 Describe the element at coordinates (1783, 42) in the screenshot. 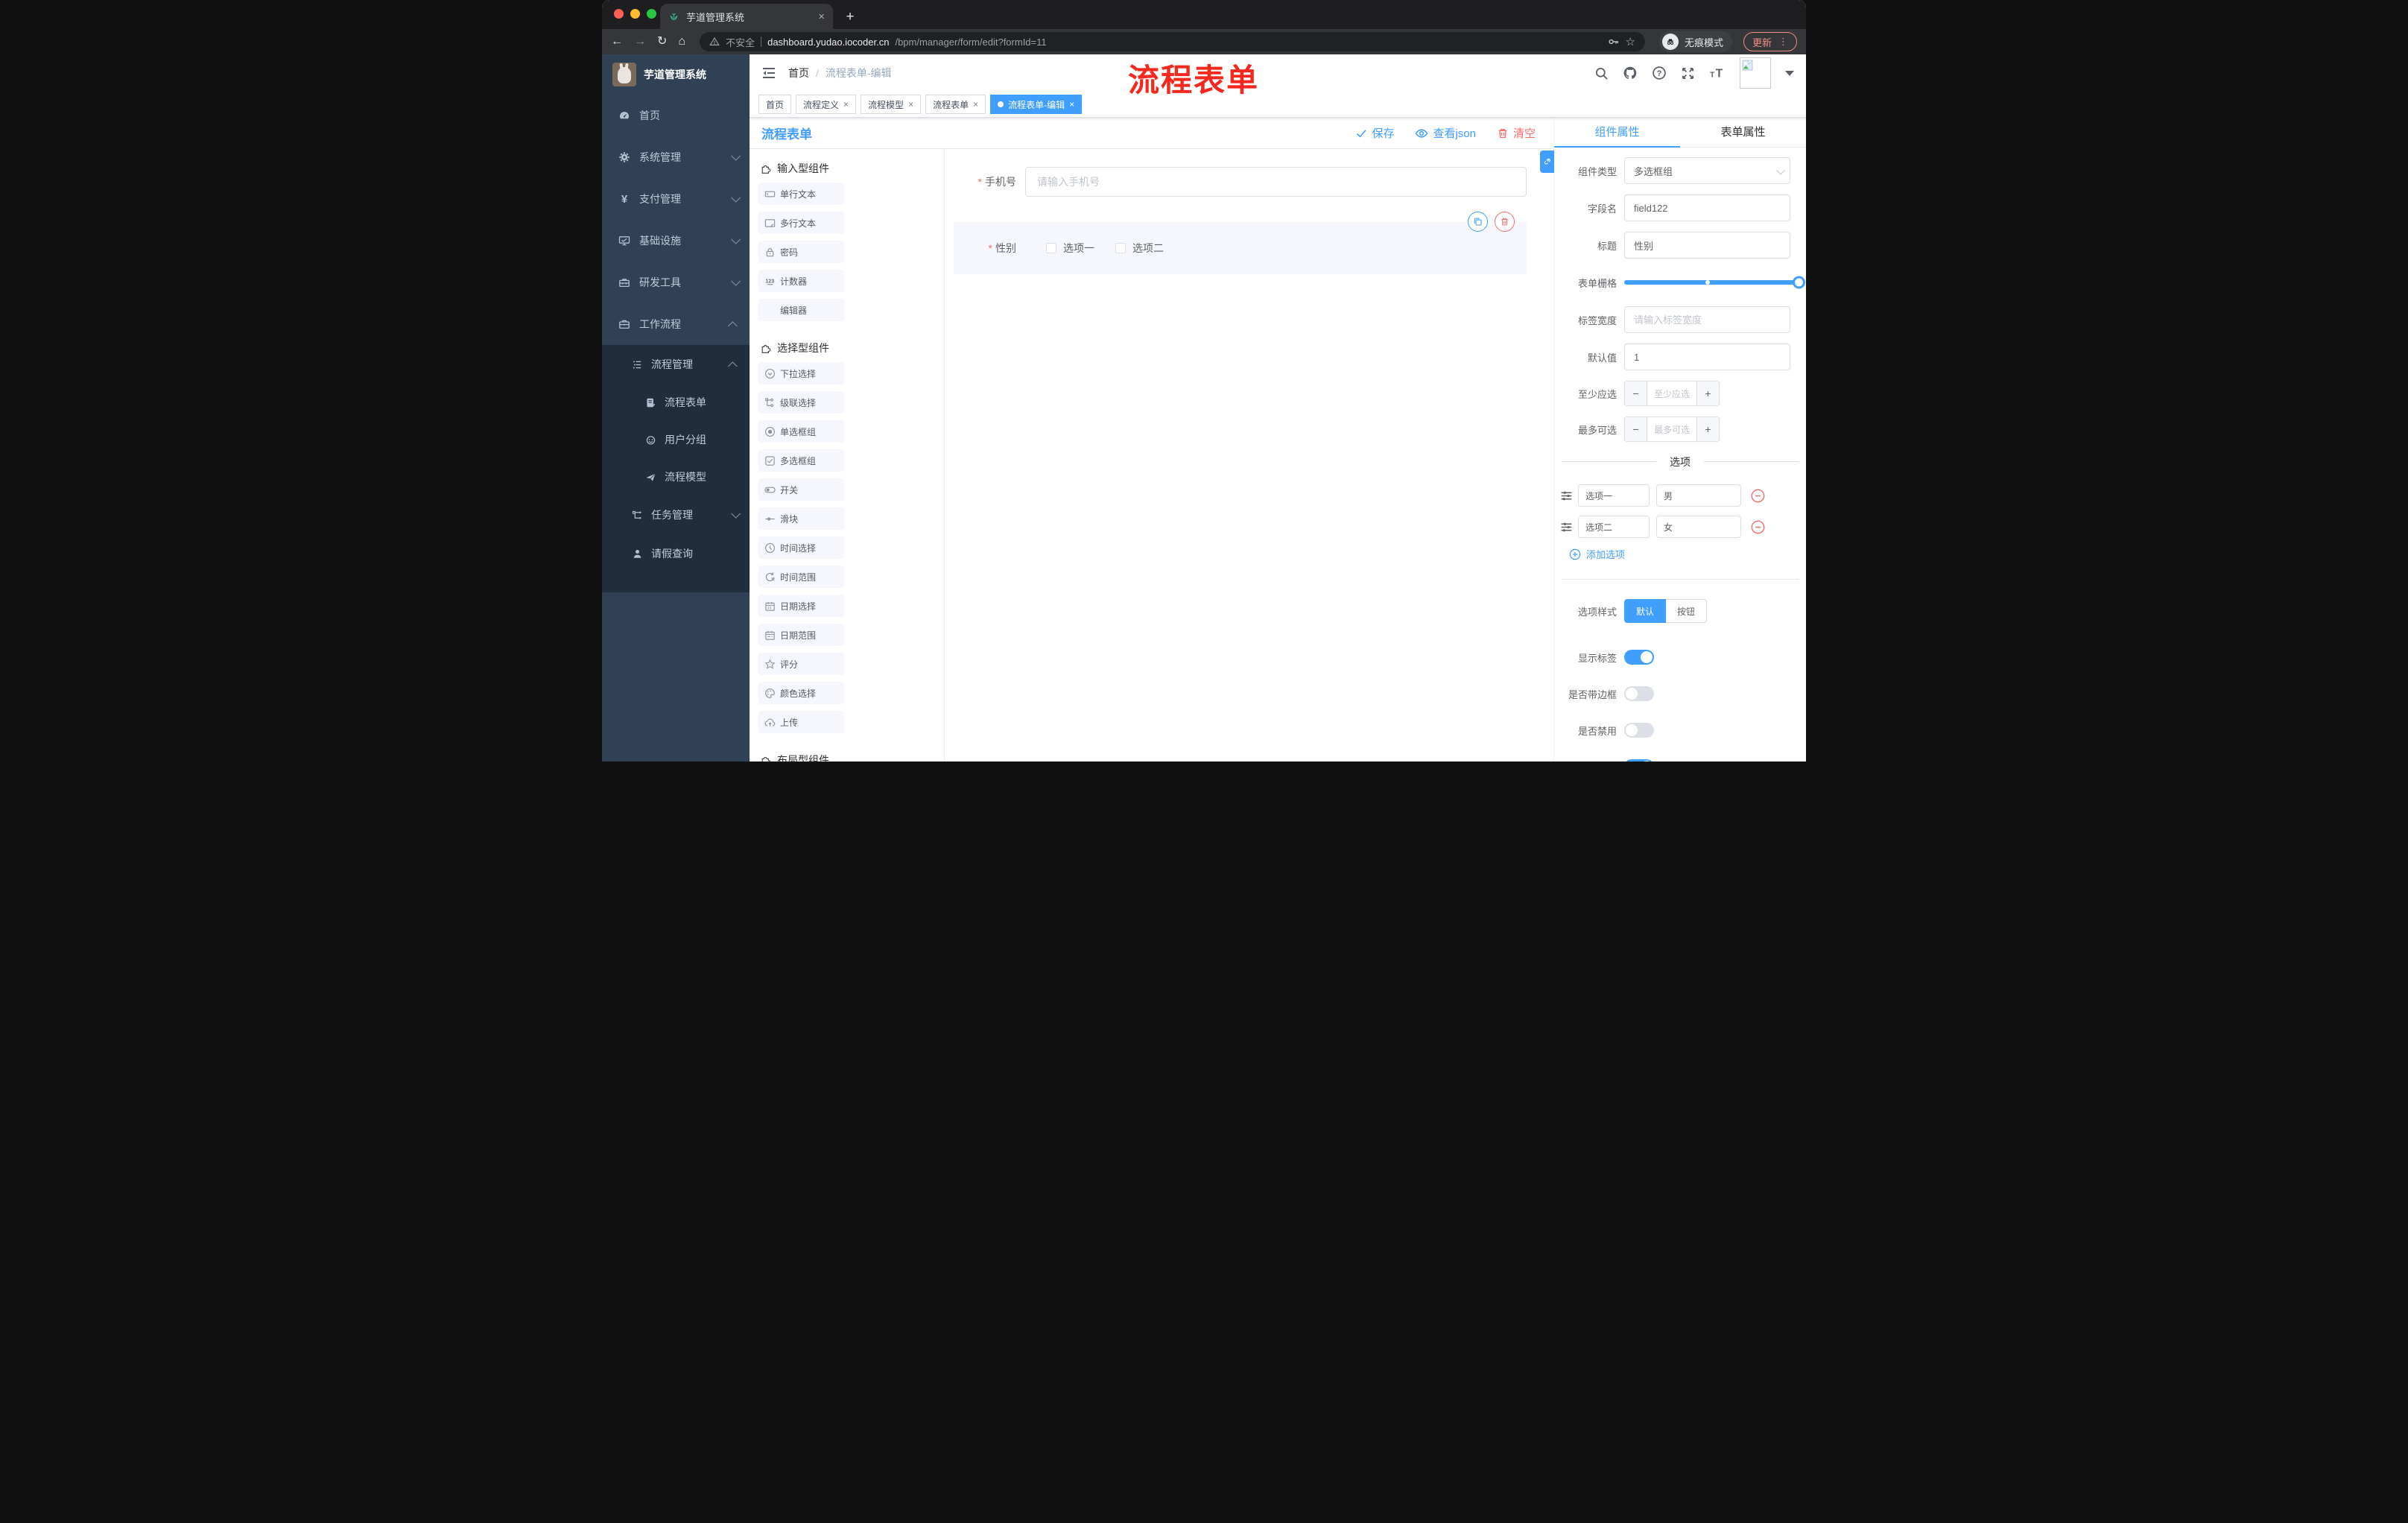

I see `browser-menu-dots-icon: ⋮` at that location.